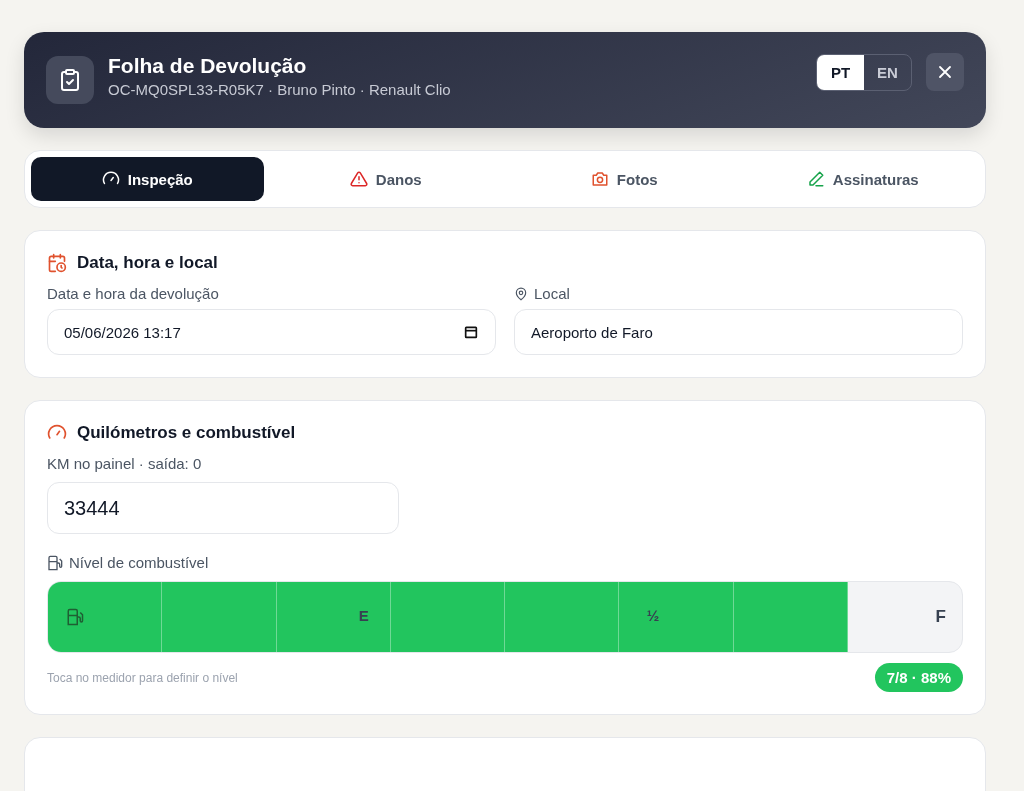  I want to click on gauge-mark: ½, so click(653, 615).